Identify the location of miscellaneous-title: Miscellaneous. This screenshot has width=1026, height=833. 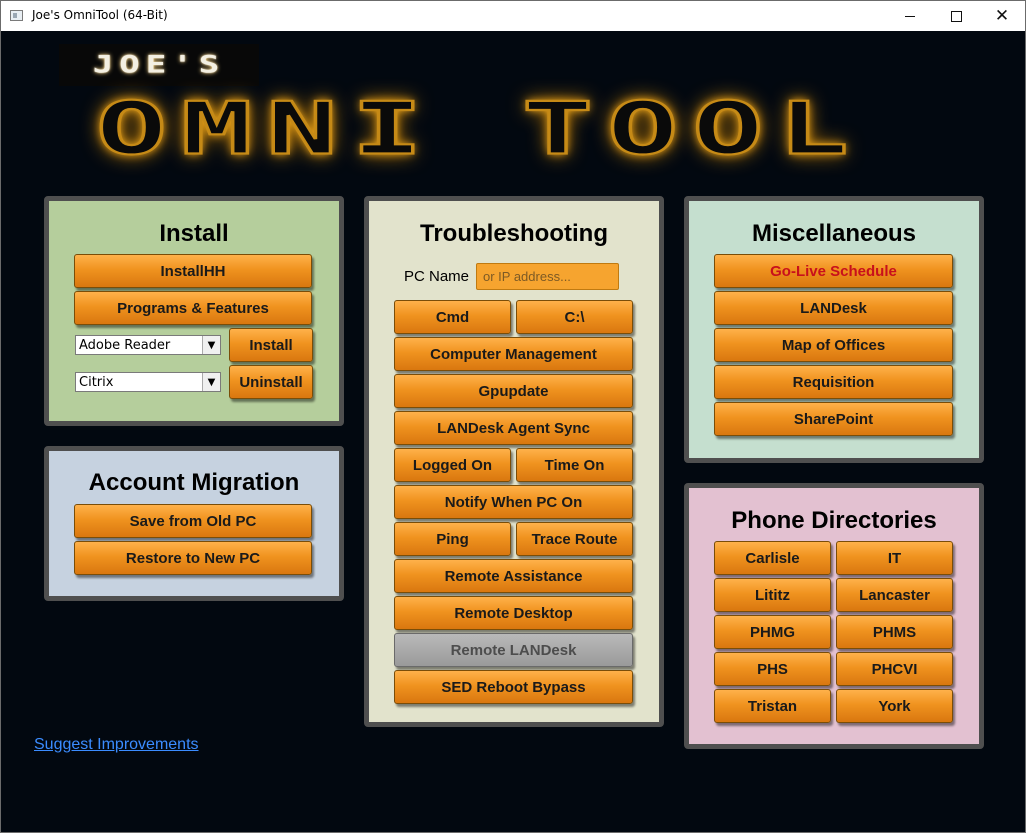
(834, 233).